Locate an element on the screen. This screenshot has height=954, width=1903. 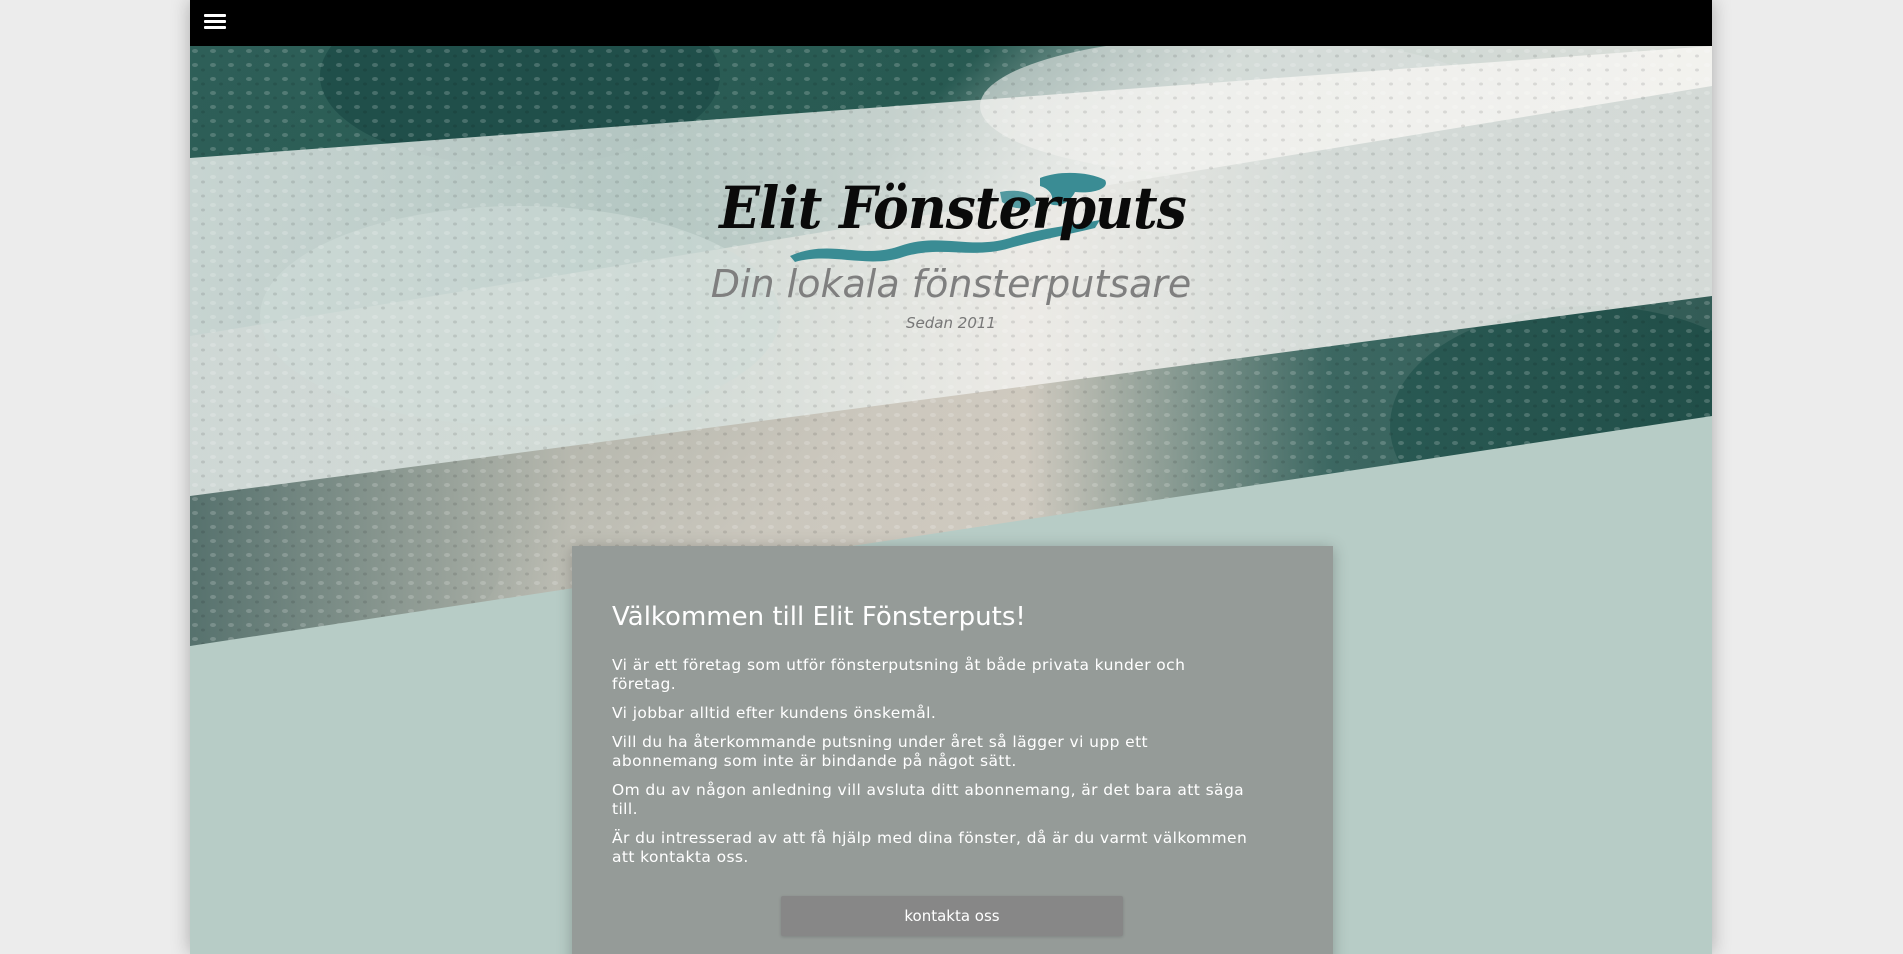
hero-tagline: Din lokala fönsterputsare is located at coordinates (951, 284).